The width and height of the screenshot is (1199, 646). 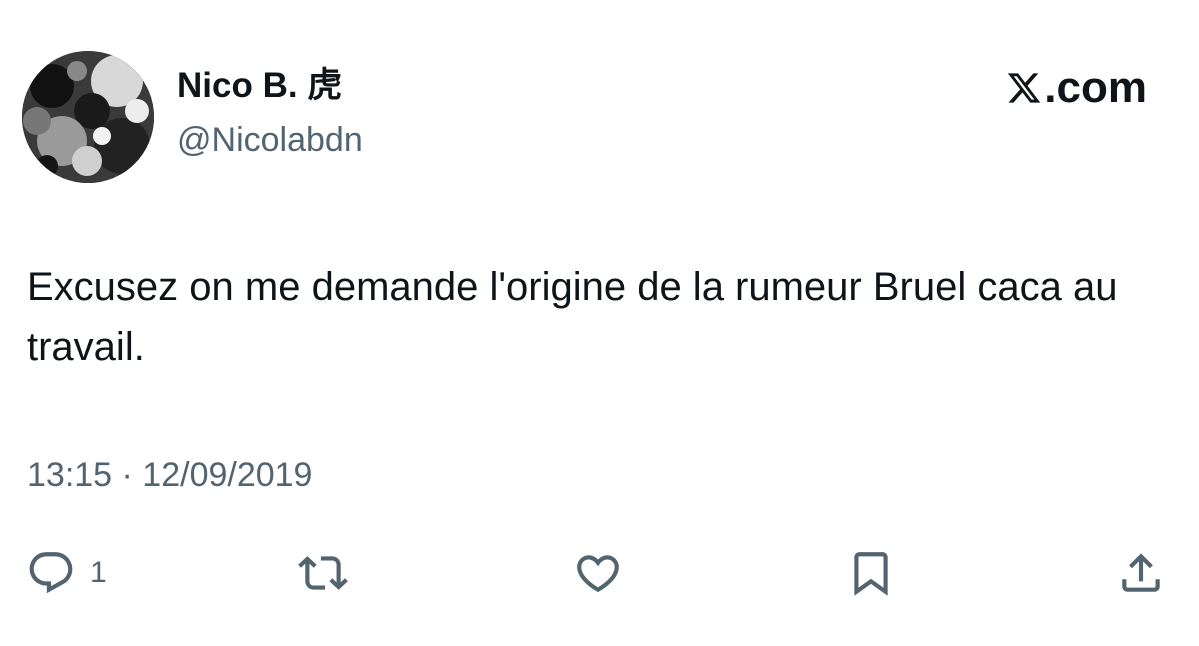 I want to click on avatar-image, so click(x=88, y=117).